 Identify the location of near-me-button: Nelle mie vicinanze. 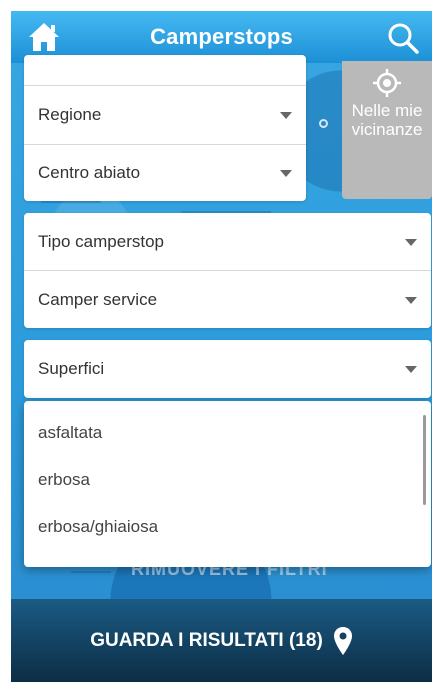
(387, 130).